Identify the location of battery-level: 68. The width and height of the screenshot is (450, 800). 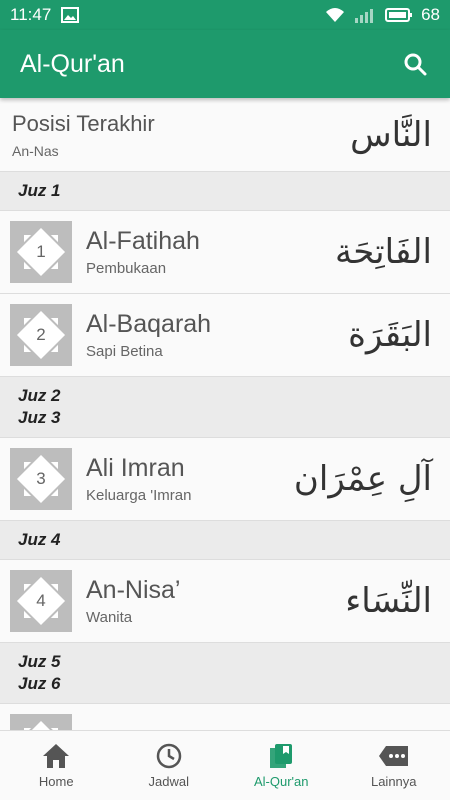
(430, 14).